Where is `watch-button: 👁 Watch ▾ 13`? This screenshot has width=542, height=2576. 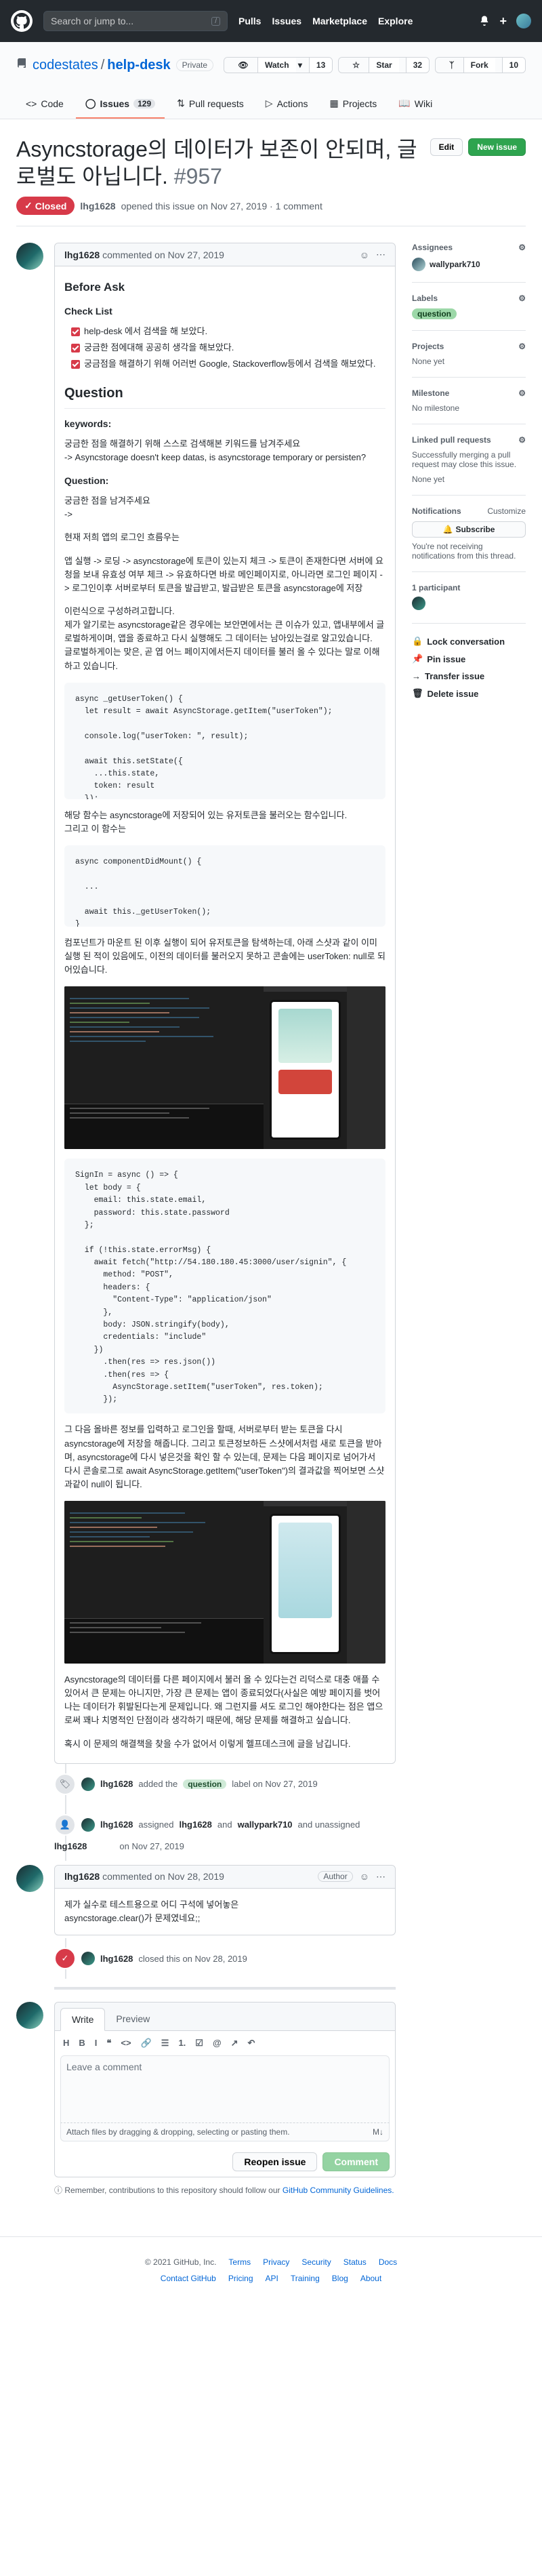 watch-button: 👁 Watch ▾ 13 is located at coordinates (278, 65).